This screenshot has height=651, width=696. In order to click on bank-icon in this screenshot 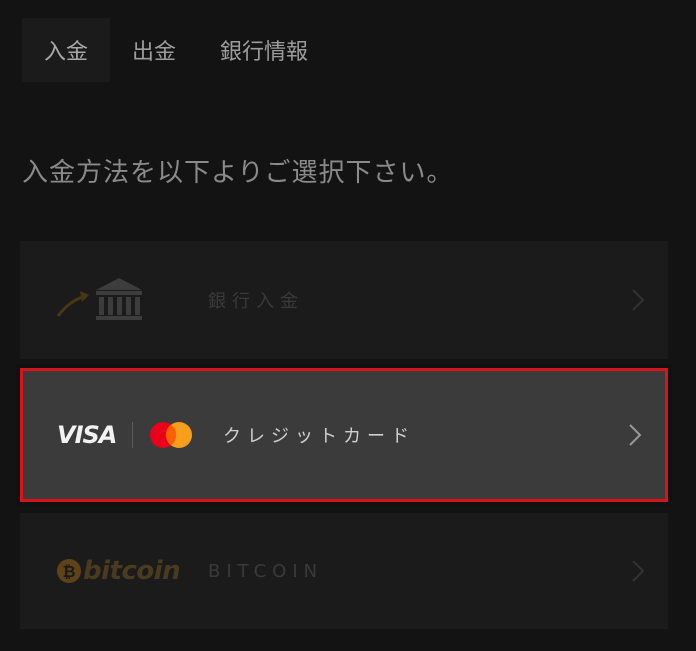, I will do `click(99, 299)`.